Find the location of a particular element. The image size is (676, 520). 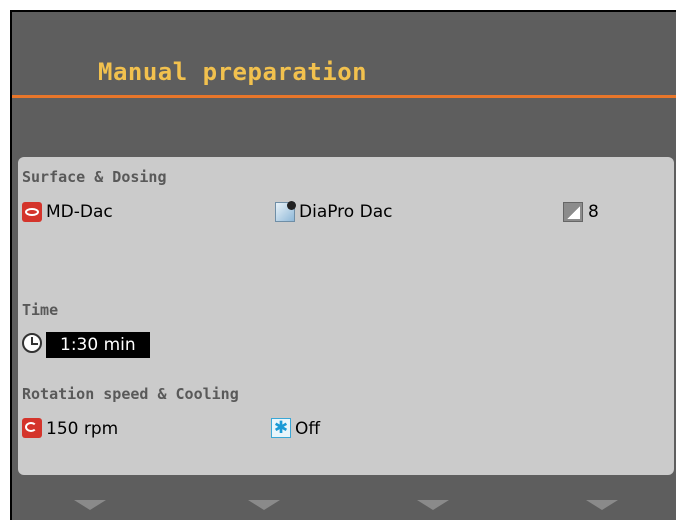

clock-icon is located at coordinates (32, 343).